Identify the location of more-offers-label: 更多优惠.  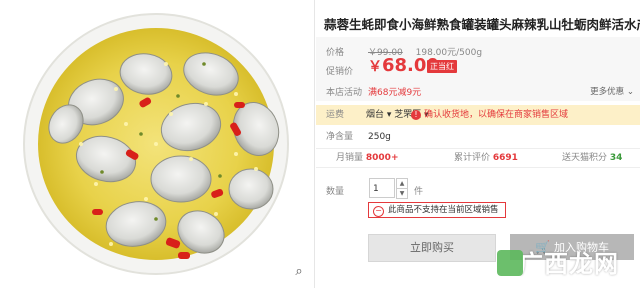
(607, 92).